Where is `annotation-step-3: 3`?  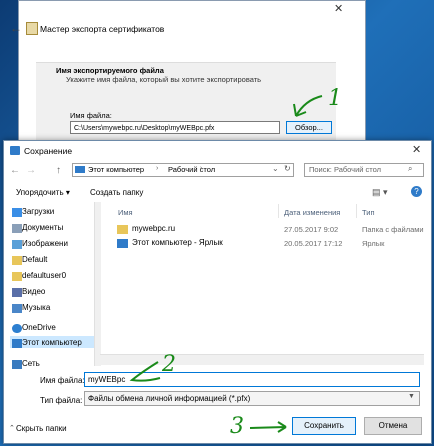 annotation-step-3: 3 is located at coordinates (237, 426).